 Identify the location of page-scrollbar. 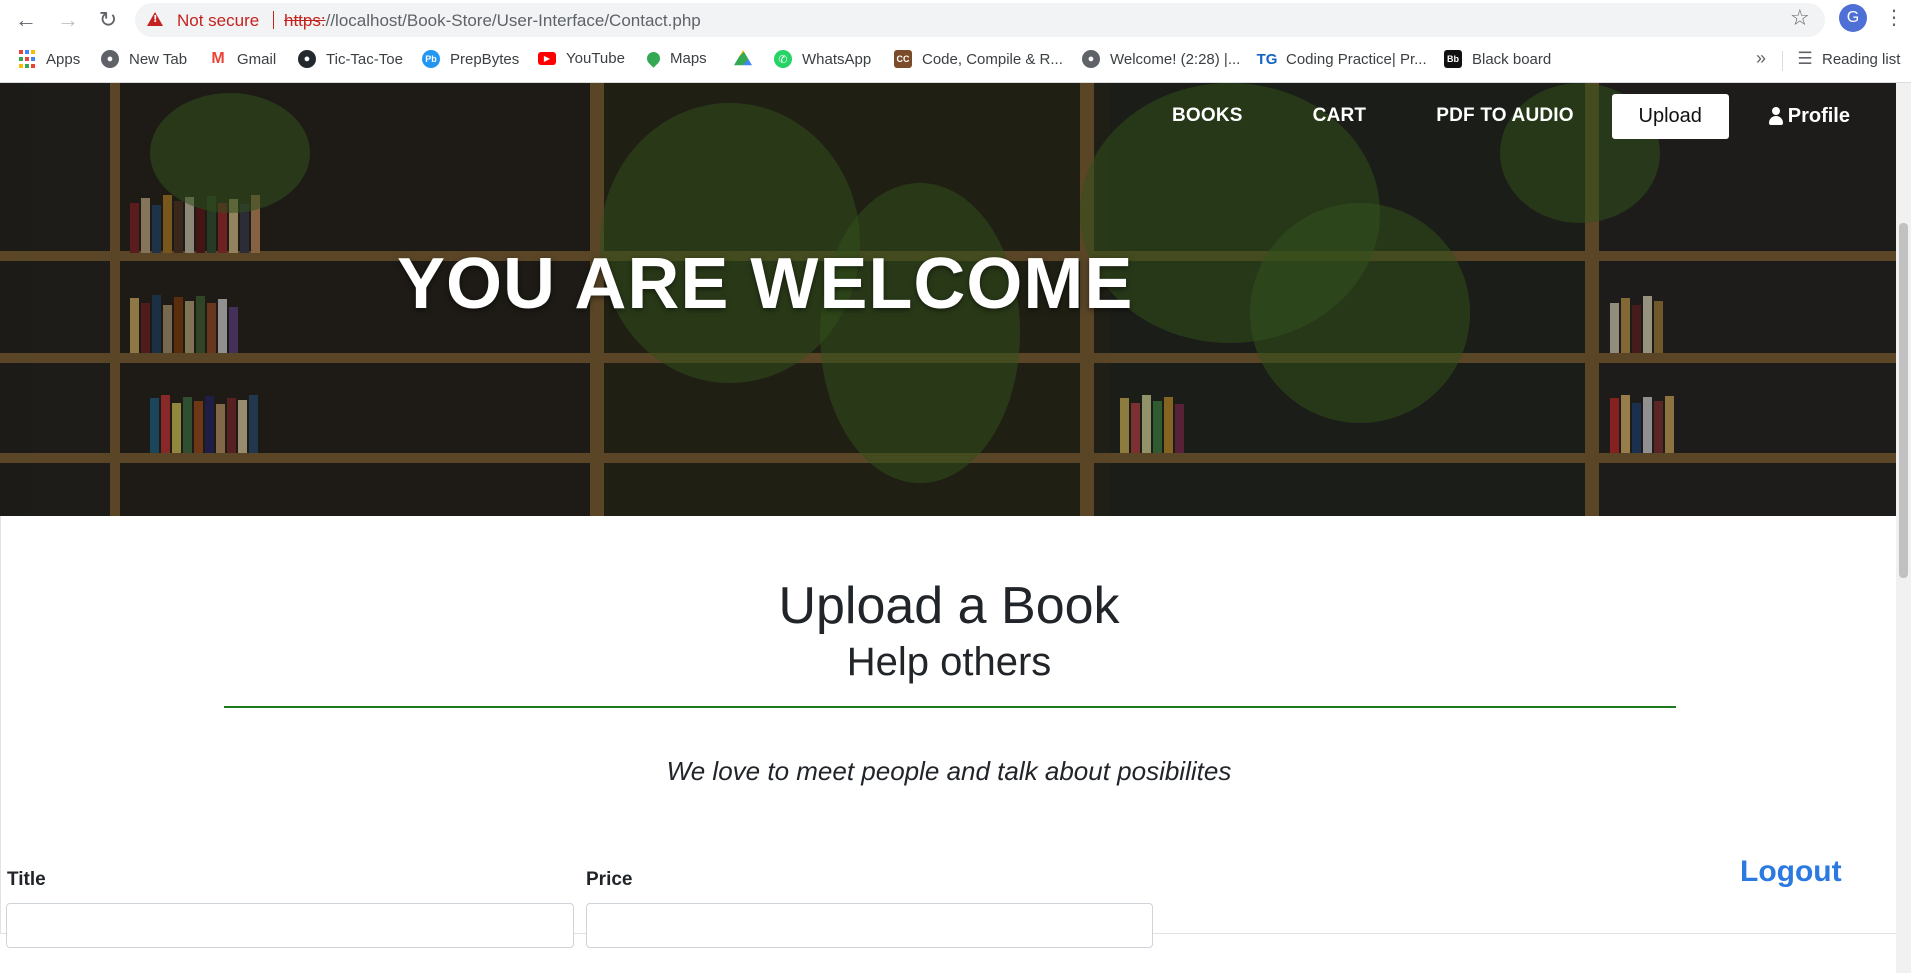
(1903, 528).